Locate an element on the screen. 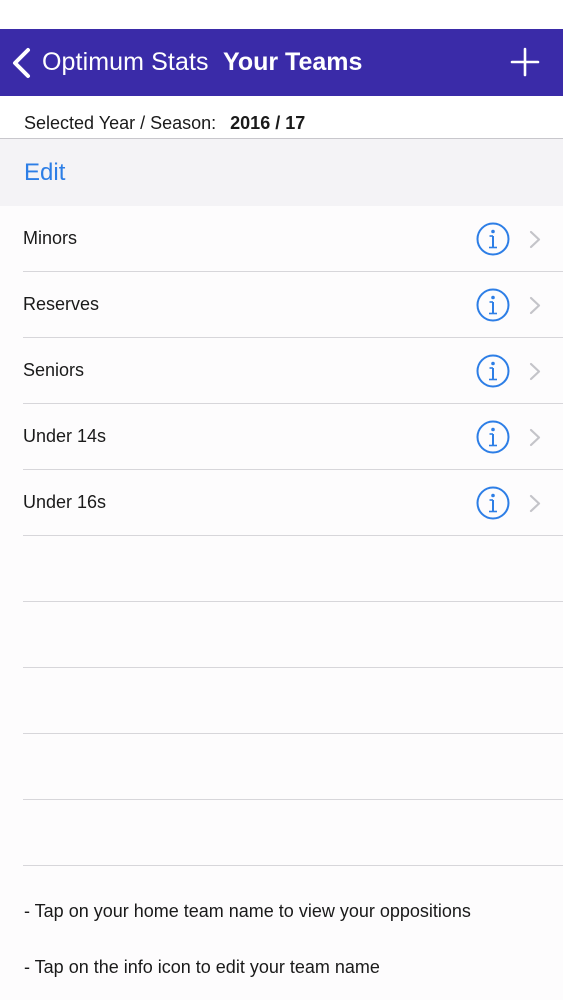  chevron-left-icon is located at coordinates (21, 62).